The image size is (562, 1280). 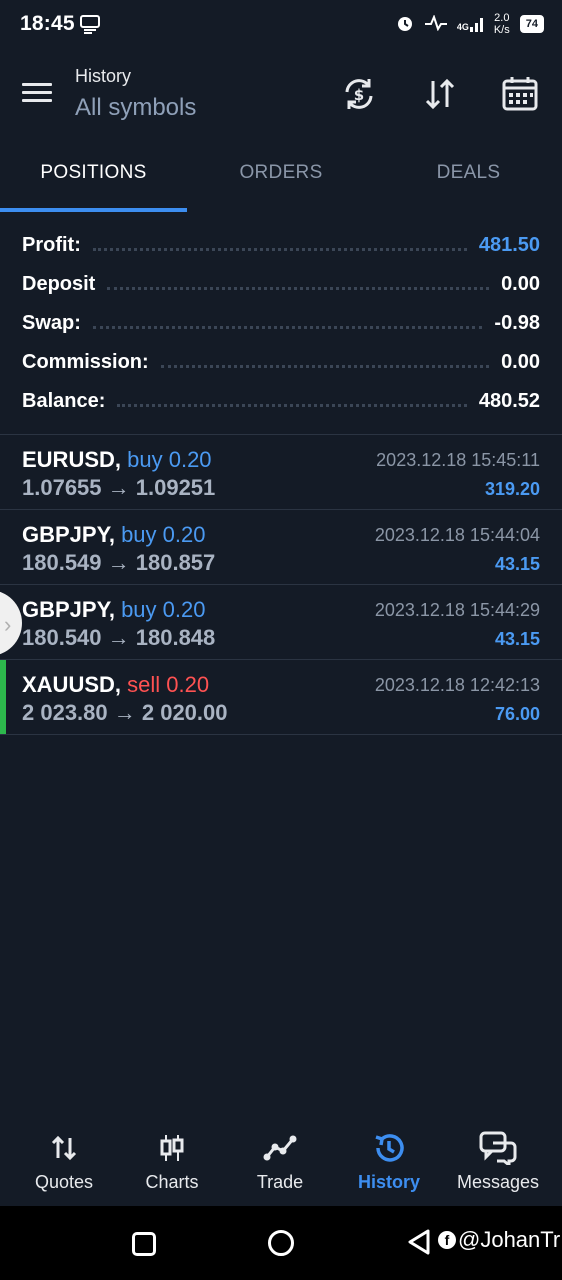 I want to click on chevron-right-icon: ›, so click(x=8, y=624).